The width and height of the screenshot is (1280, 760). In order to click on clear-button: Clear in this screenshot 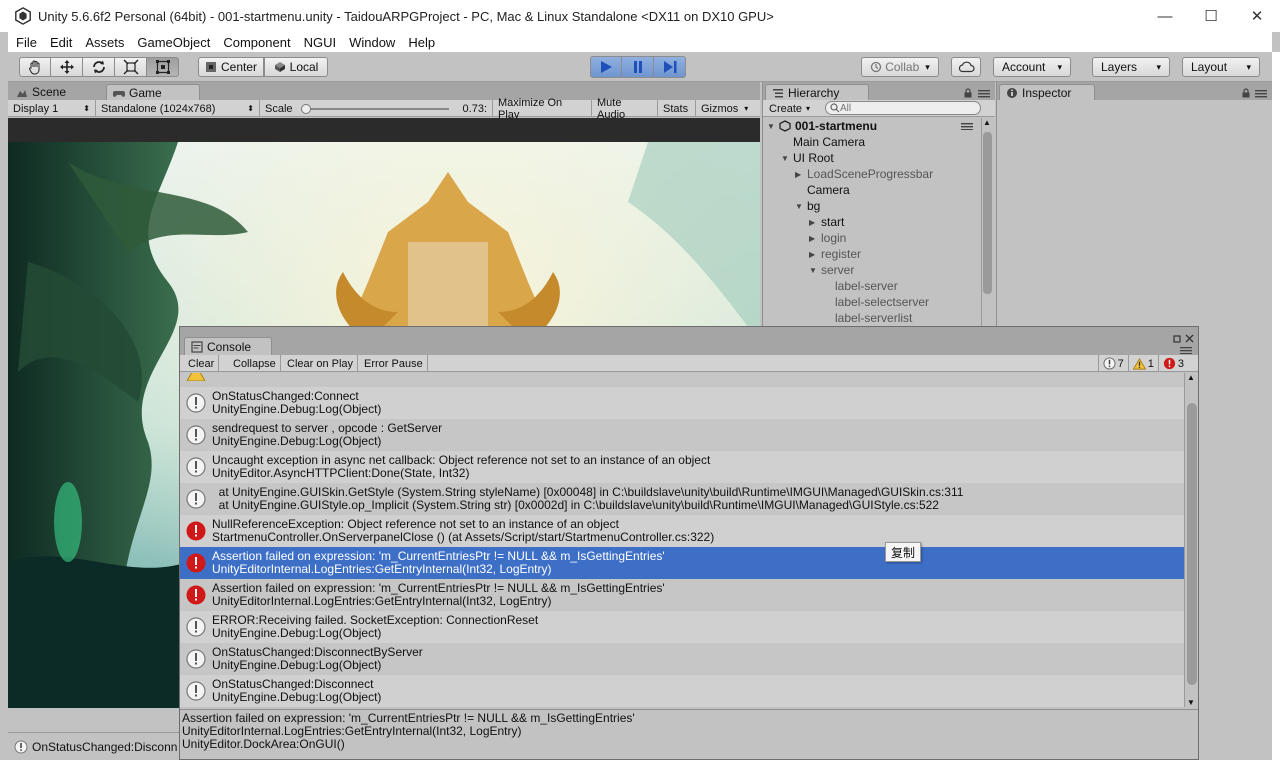, I will do `click(202, 363)`.